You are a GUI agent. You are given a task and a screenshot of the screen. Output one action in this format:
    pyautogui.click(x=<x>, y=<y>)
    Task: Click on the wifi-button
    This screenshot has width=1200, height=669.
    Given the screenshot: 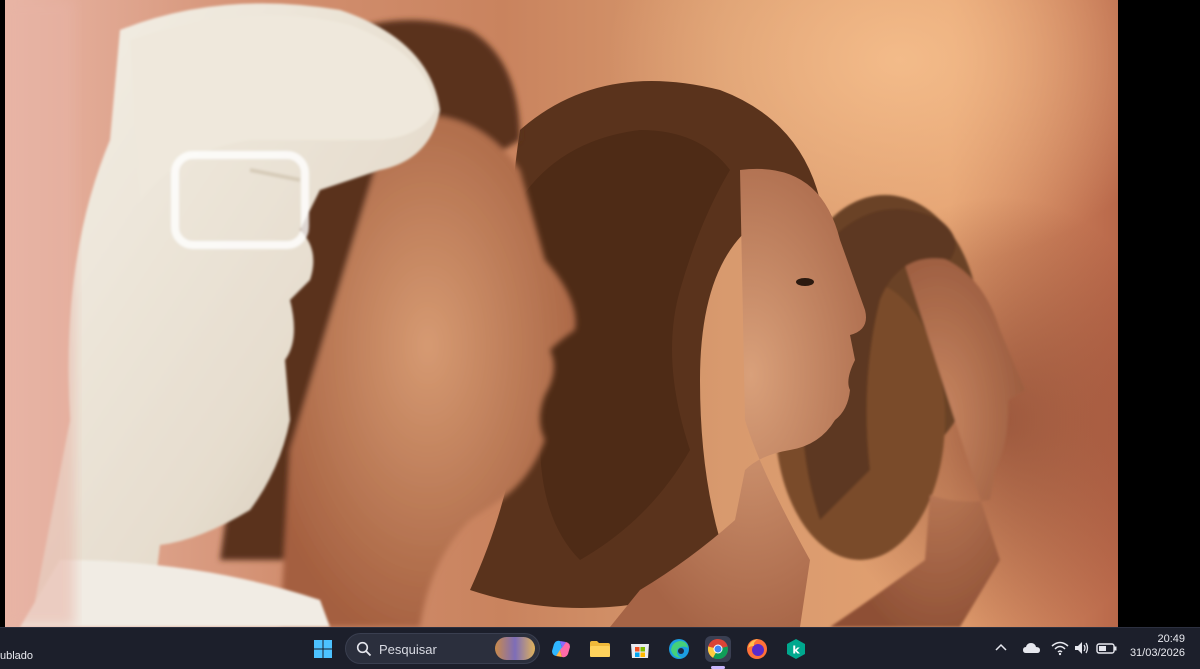 What is the action you would take?
    pyautogui.click(x=1060, y=650)
    